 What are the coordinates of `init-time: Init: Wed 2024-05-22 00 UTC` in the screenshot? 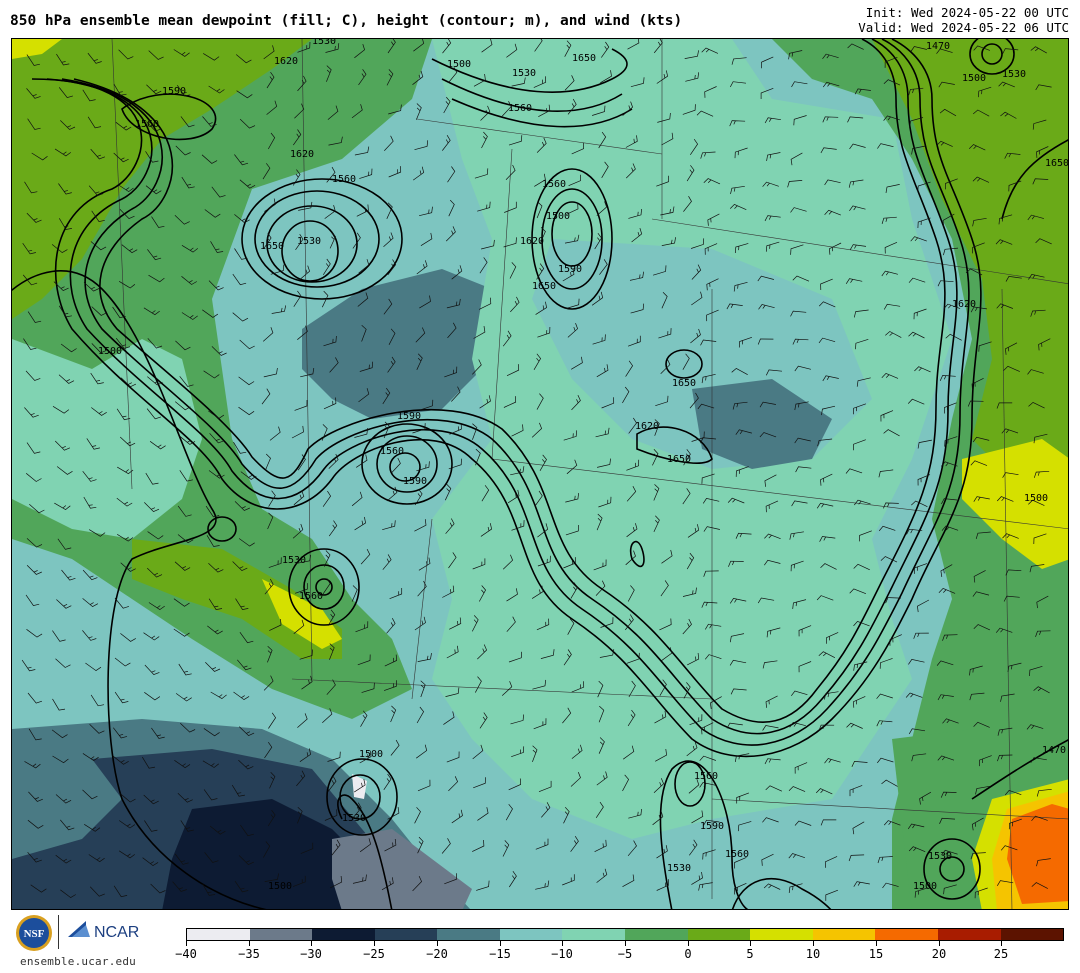 It's located at (967, 12).